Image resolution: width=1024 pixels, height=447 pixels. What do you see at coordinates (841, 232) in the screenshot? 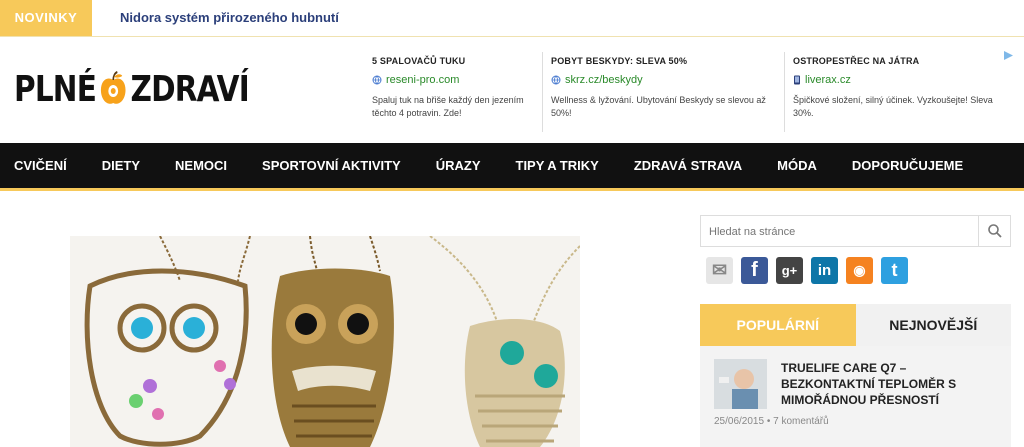
I see `search-input` at bounding box center [841, 232].